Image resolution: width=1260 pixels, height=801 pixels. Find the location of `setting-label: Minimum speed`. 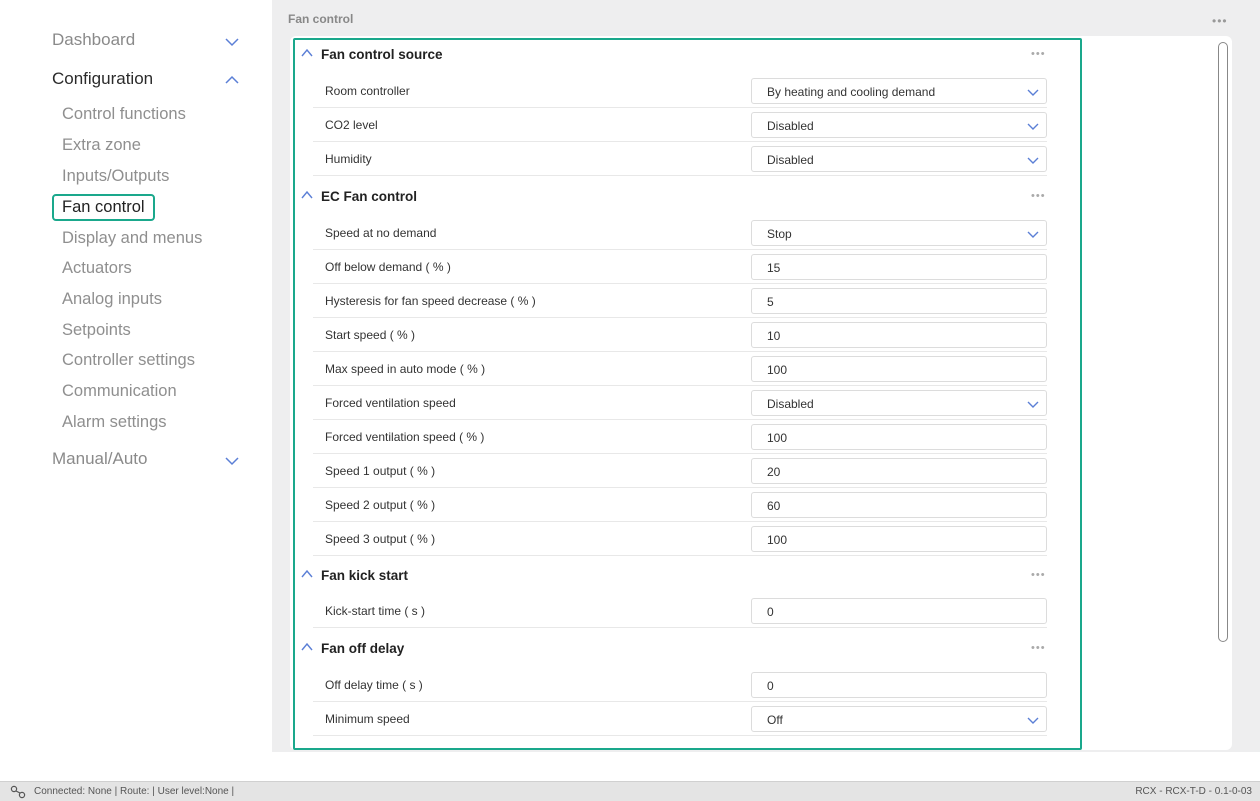

setting-label: Minimum speed is located at coordinates (367, 719).